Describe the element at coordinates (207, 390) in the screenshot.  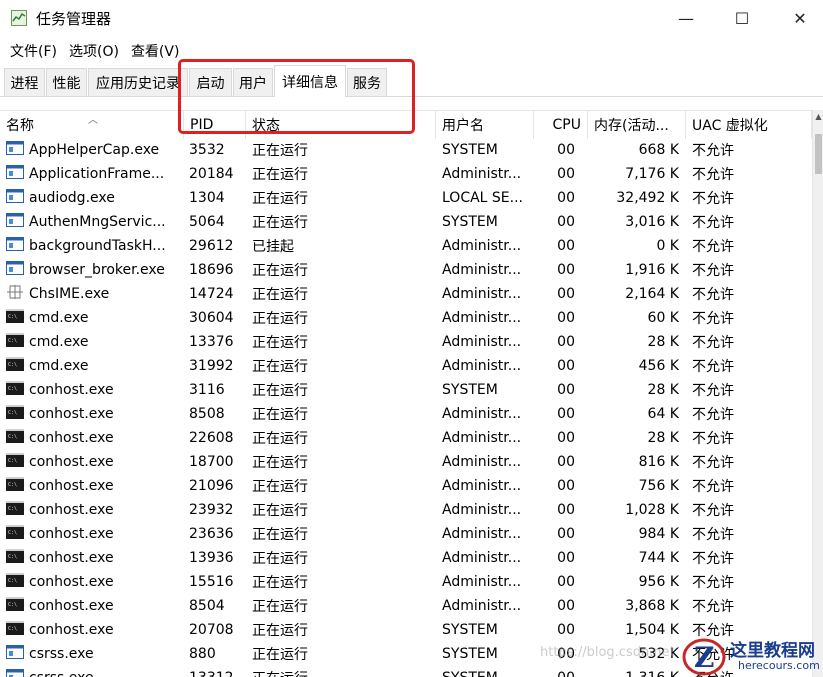
I see `pid-cell: 3116` at that location.